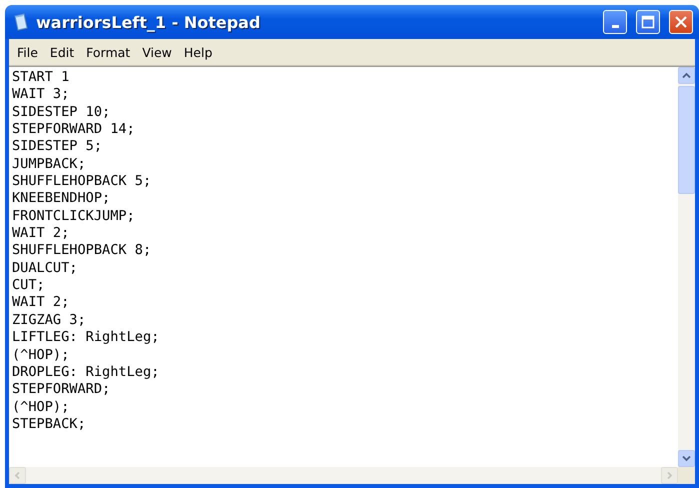 This screenshot has height=488, width=699. What do you see at coordinates (27, 52) in the screenshot?
I see `menu-item: File` at bounding box center [27, 52].